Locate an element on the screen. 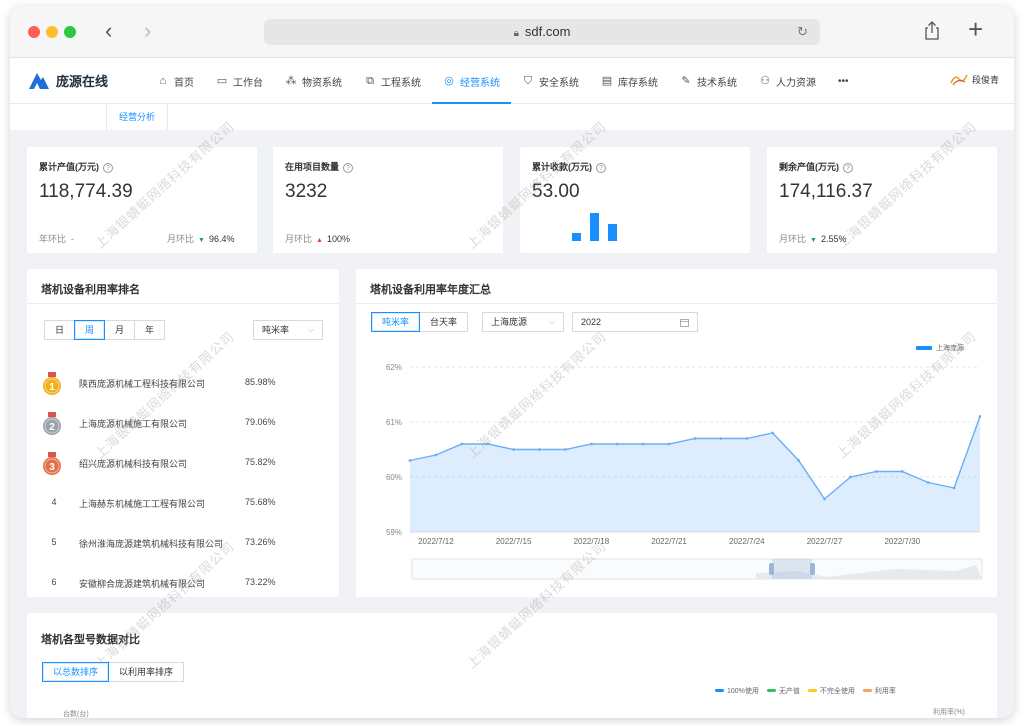  menu-item-3: ⧉ 工程系统 is located at coordinates (392, 81).